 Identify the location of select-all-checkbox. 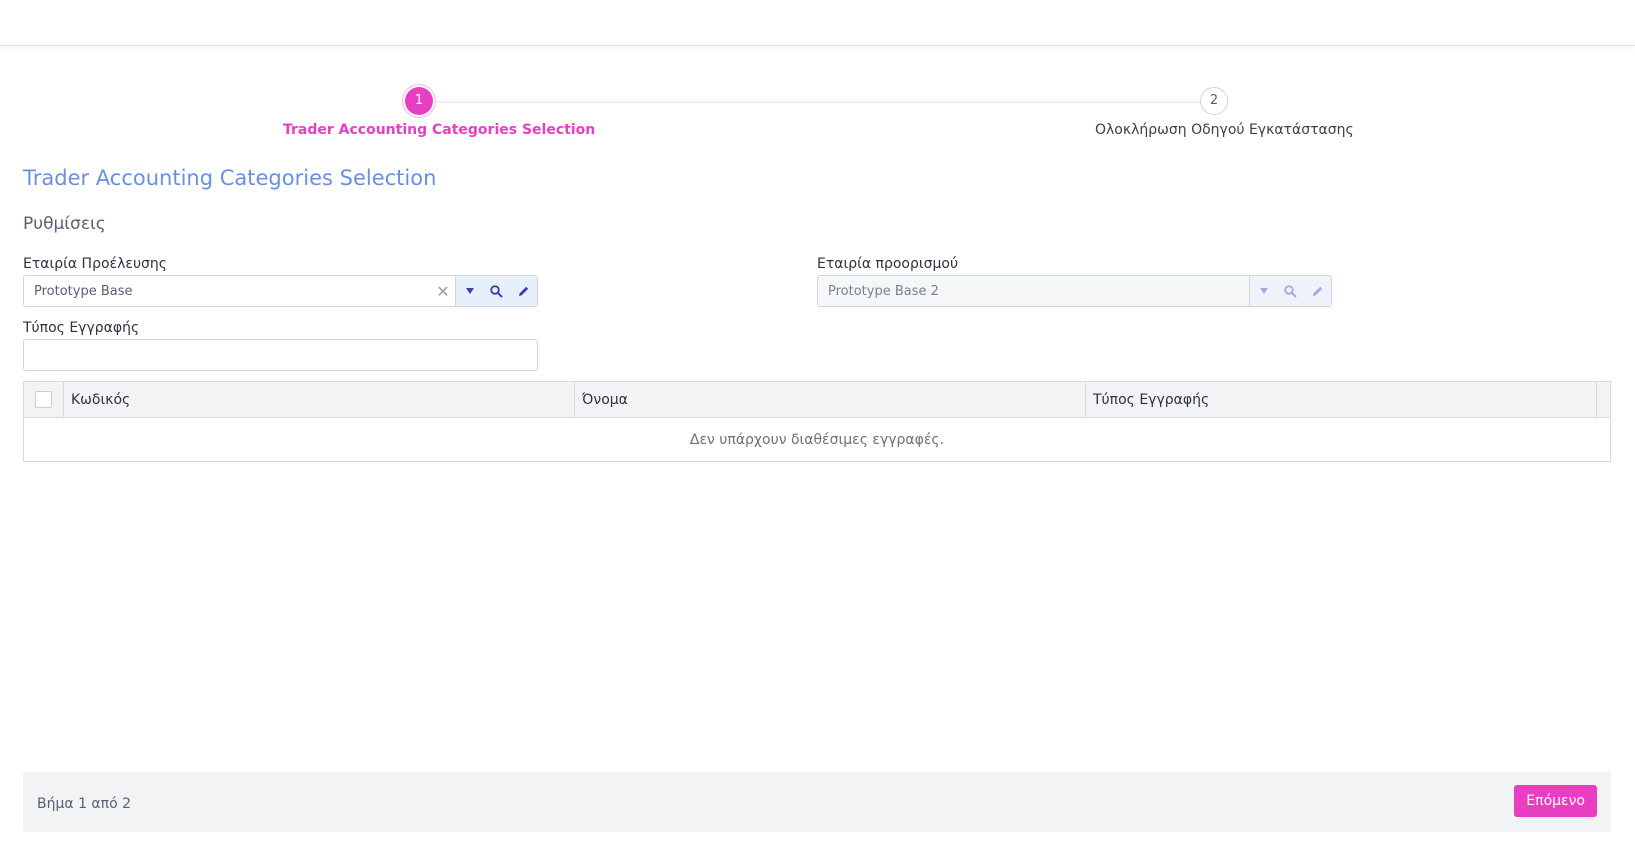
(43, 399).